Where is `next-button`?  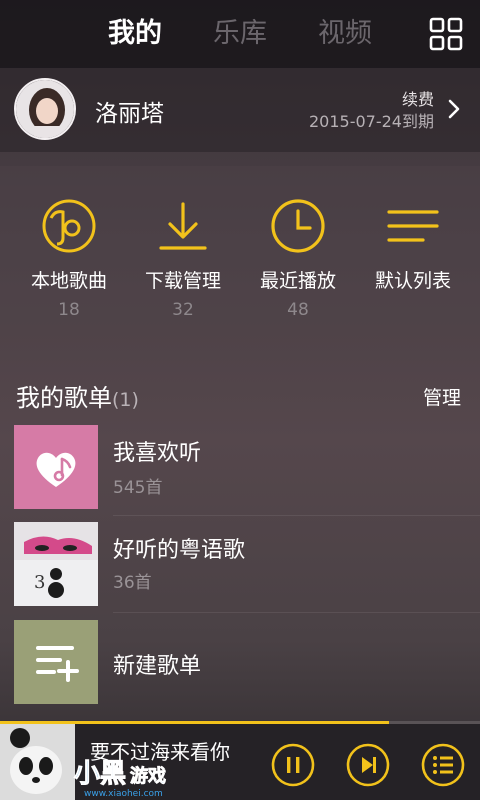 next-button is located at coordinates (368, 765).